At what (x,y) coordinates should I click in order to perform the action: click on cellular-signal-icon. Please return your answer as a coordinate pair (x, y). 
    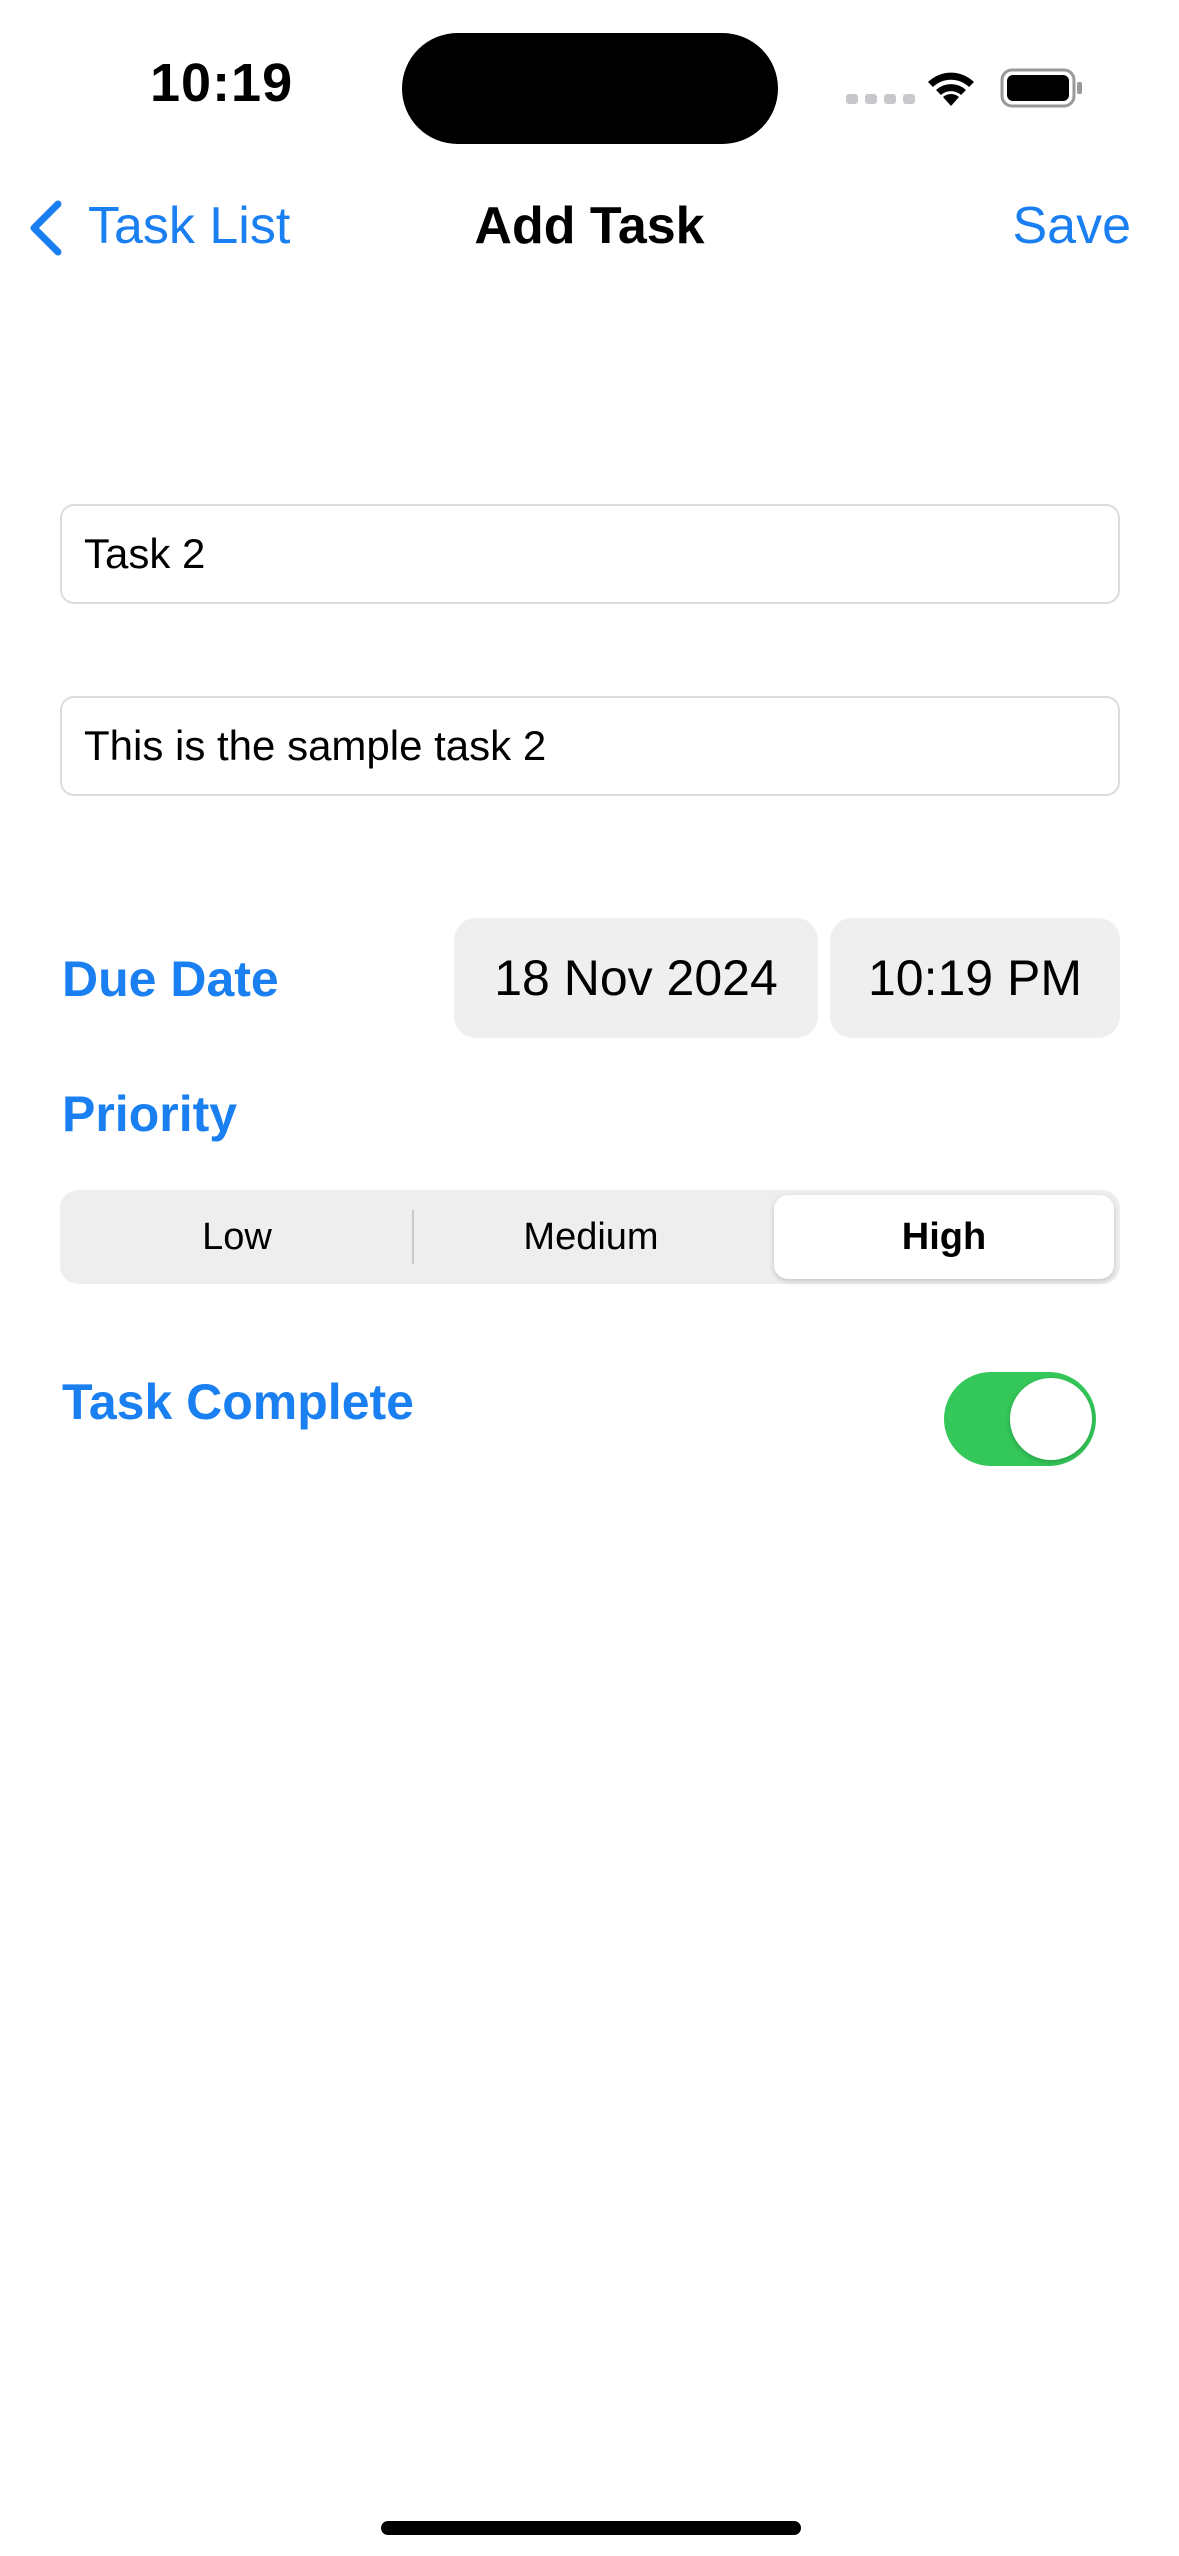
    Looking at the image, I should click on (880, 99).